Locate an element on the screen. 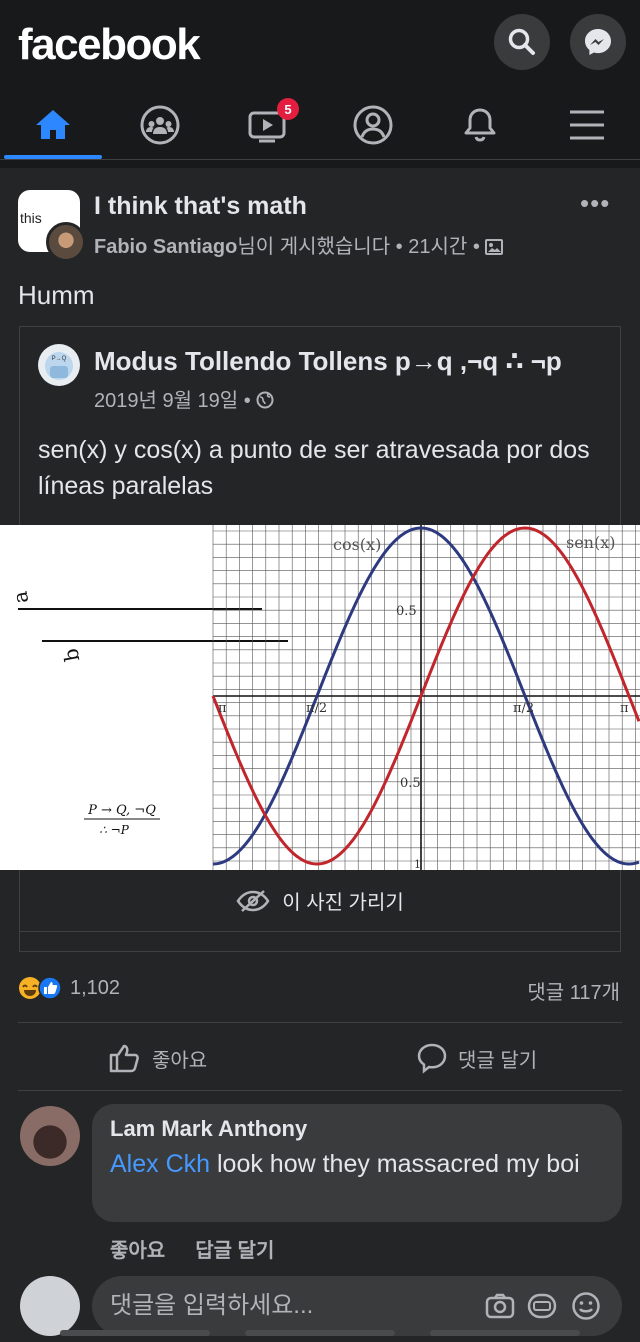  shared-page-avatar: P→Q is located at coordinates (59, 365).